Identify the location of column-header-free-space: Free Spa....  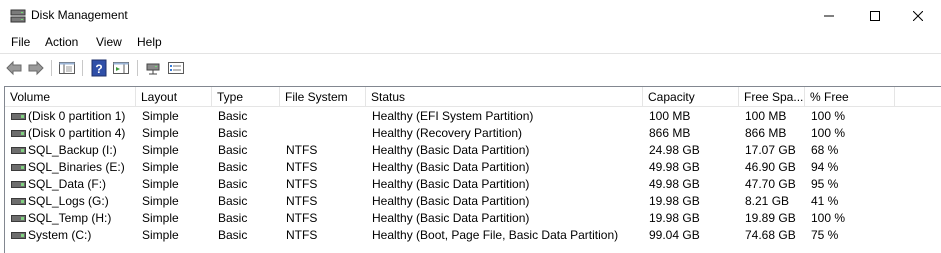
(772, 97).